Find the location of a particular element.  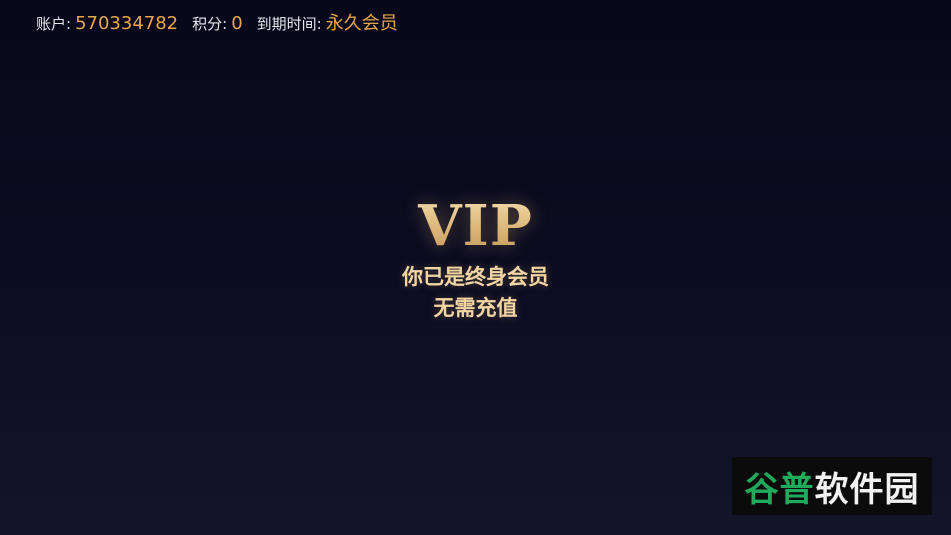

watermark-white-text: 软件园 is located at coordinates (867, 489).